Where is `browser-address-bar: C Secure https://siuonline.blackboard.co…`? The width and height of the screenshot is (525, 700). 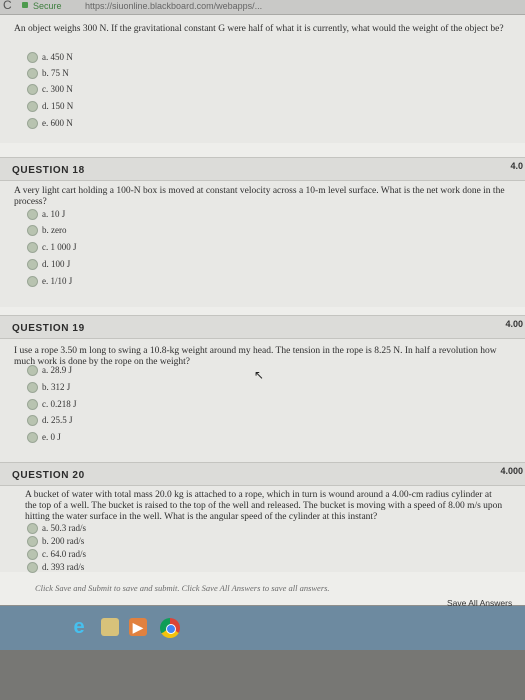 browser-address-bar: C Secure https://siuonline.blackboard.co… is located at coordinates (262, 7).